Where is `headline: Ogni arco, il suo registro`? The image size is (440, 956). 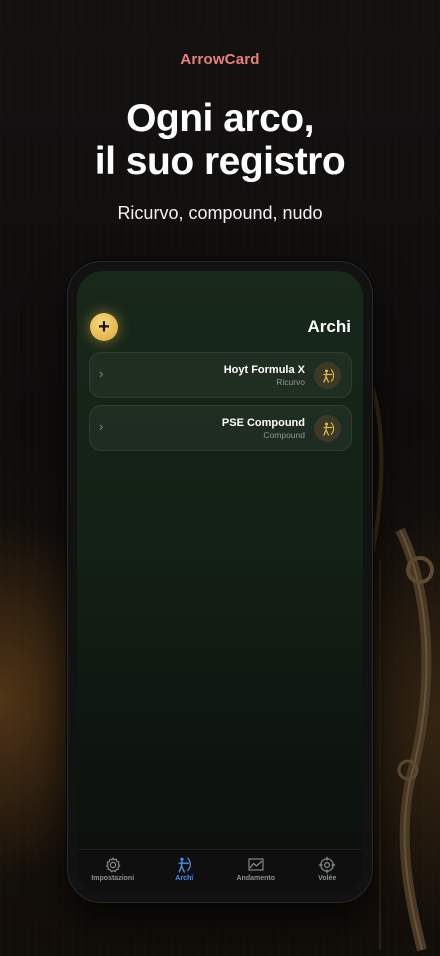
headline: Ogni arco, il suo registro is located at coordinates (220, 140).